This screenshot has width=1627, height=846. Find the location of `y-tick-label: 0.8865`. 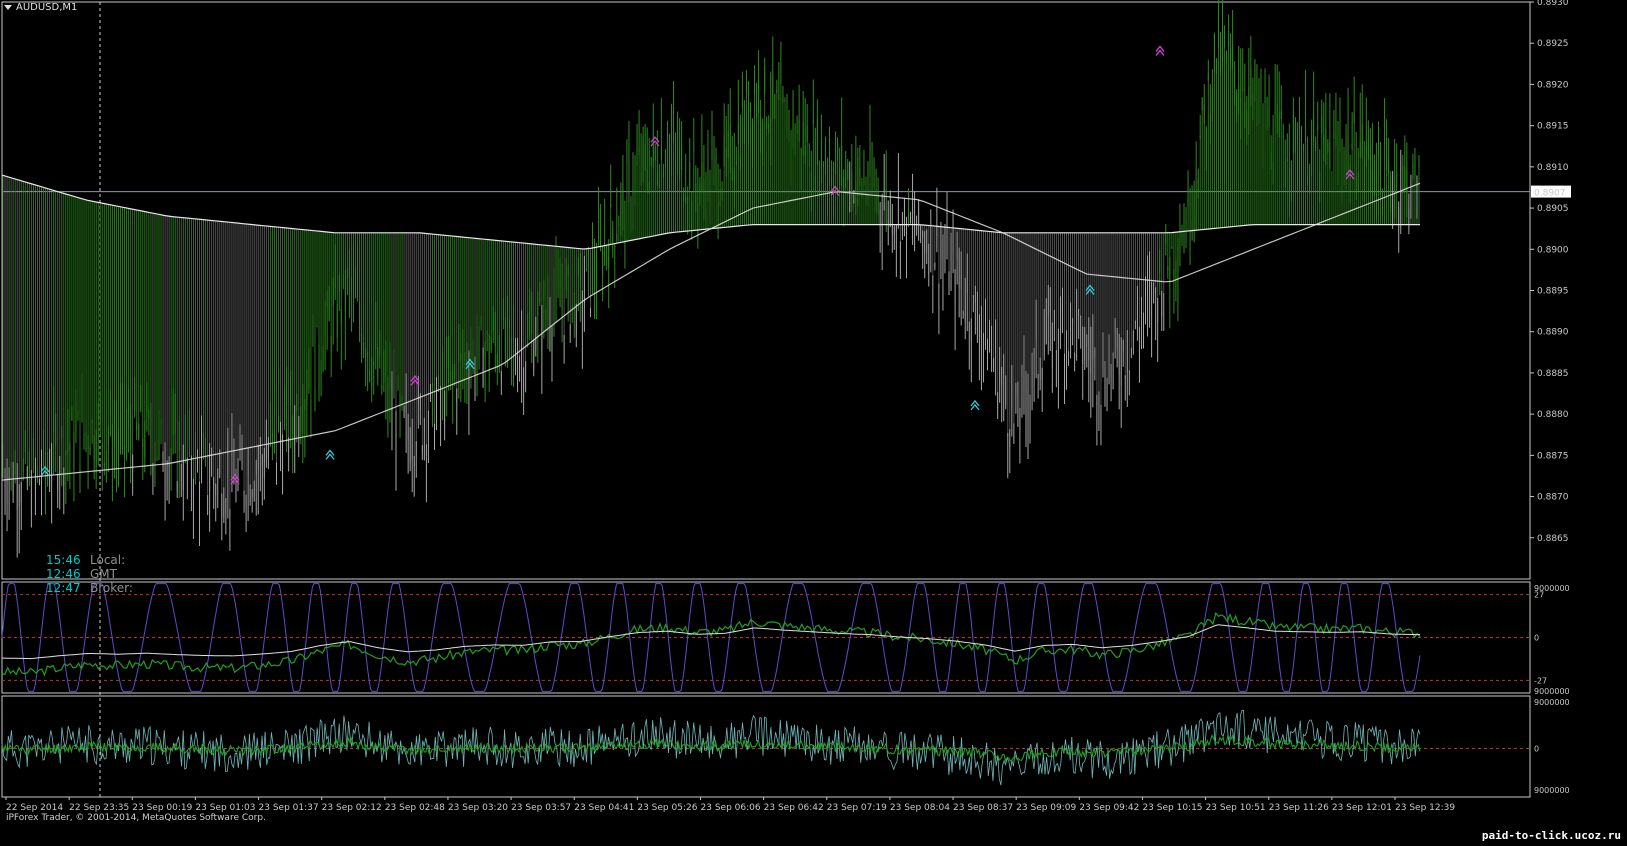

y-tick-label: 0.8865 is located at coordinates (1553, 539).